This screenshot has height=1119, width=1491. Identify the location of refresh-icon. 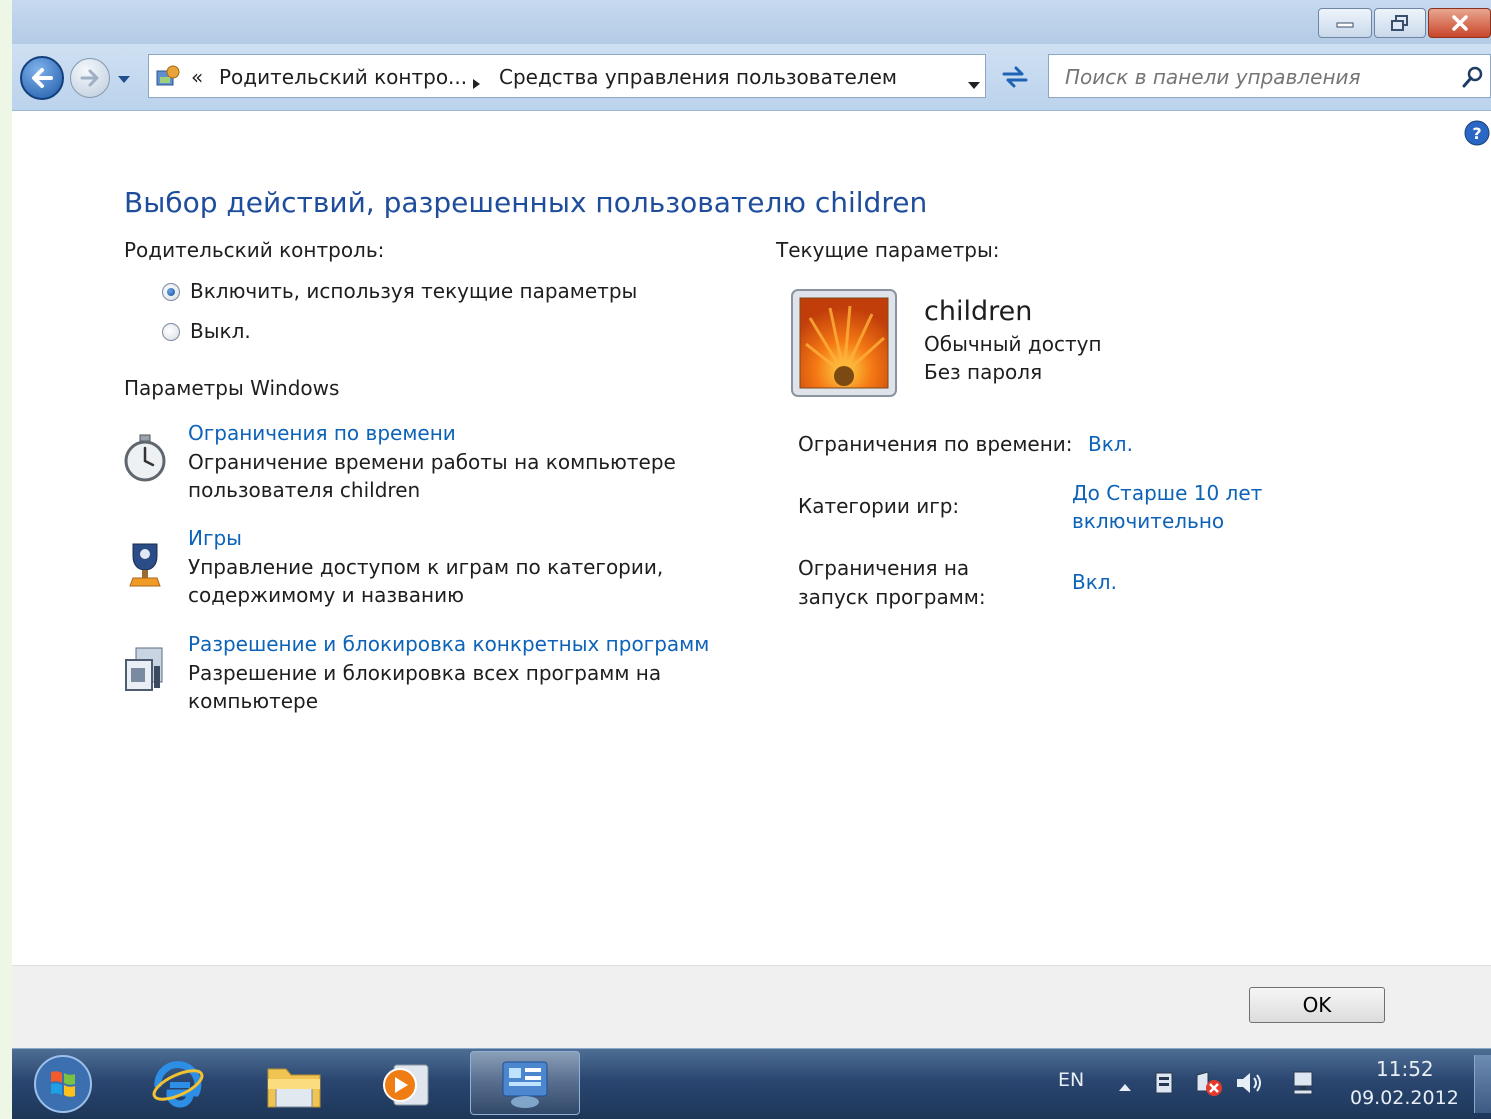
(1015, 77).